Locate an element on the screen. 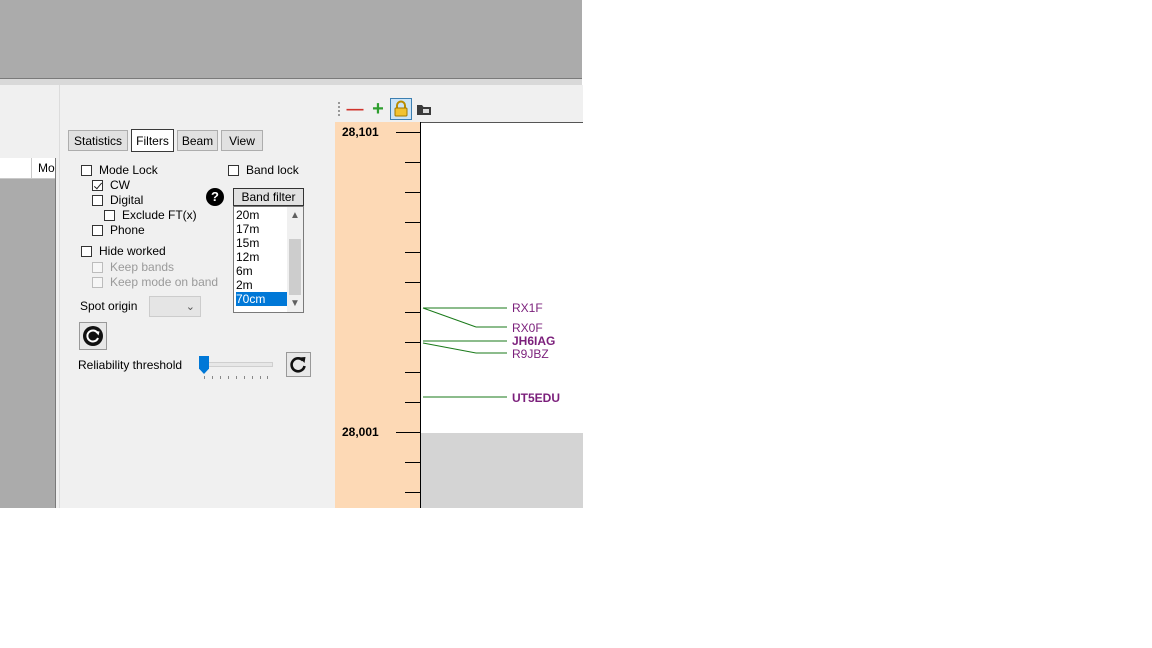  band-list-scrollbar: ▲ ▼ is located at coordinates (295, 259).